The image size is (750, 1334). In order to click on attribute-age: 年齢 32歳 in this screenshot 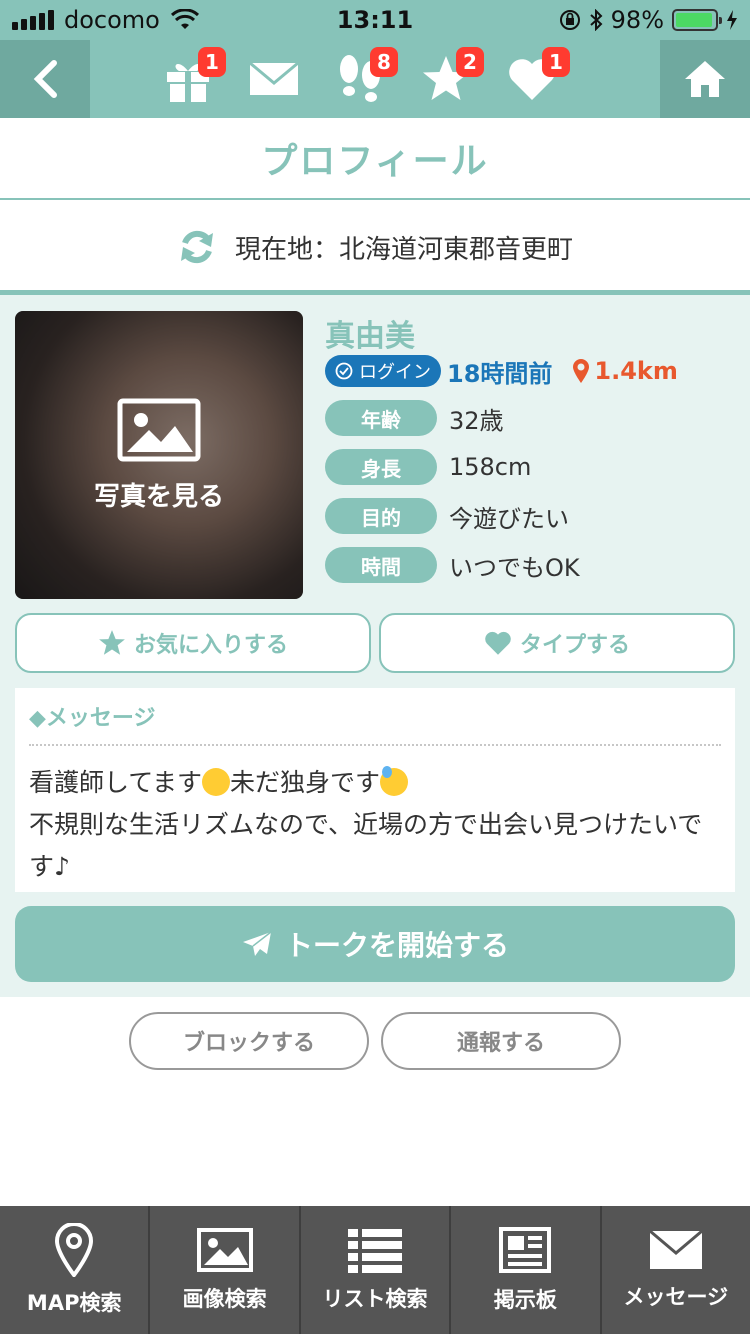, I will do `click(530, 418)`.